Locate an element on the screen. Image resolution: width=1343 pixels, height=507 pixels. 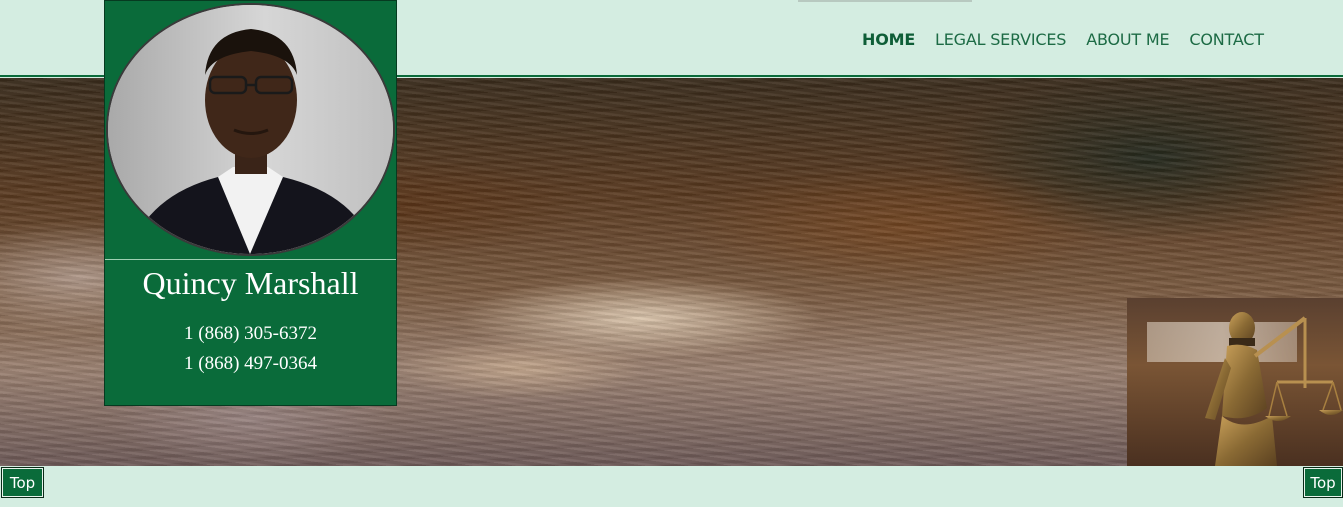
nav-contact: CONTACT is located at coordinates (1226, 39).